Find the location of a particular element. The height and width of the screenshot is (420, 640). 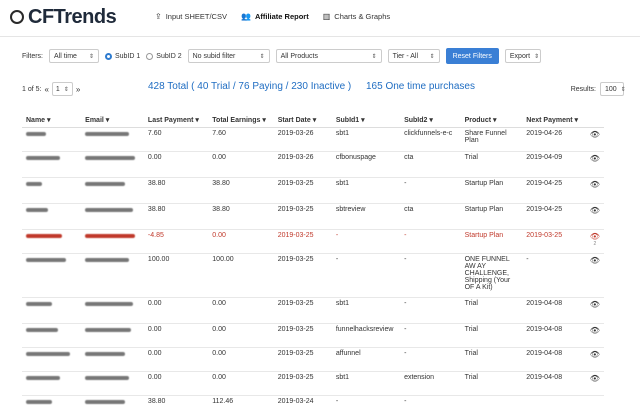

cell-subid1: - is located at coordinates (366, 241).